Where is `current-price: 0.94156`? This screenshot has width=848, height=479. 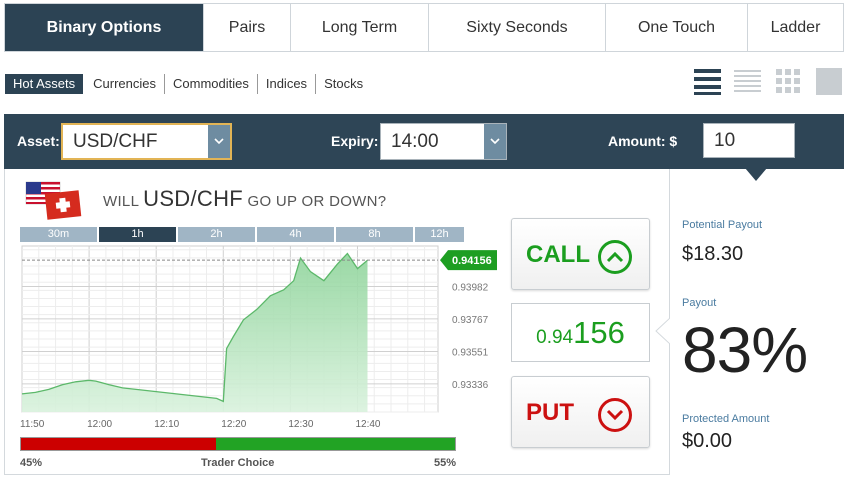
current-price: 0.94156 is located at coordinates (580, 332).